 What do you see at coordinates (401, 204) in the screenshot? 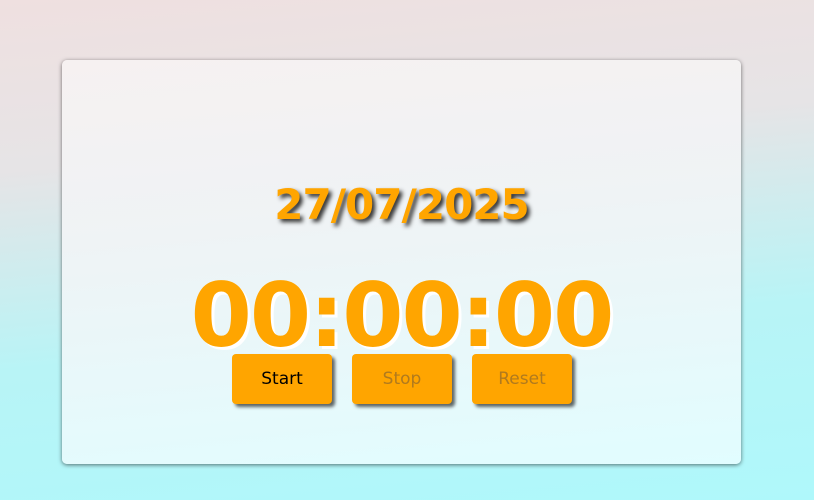
I see `date-display: 27/07/2025` at bounding box center [401, 204].